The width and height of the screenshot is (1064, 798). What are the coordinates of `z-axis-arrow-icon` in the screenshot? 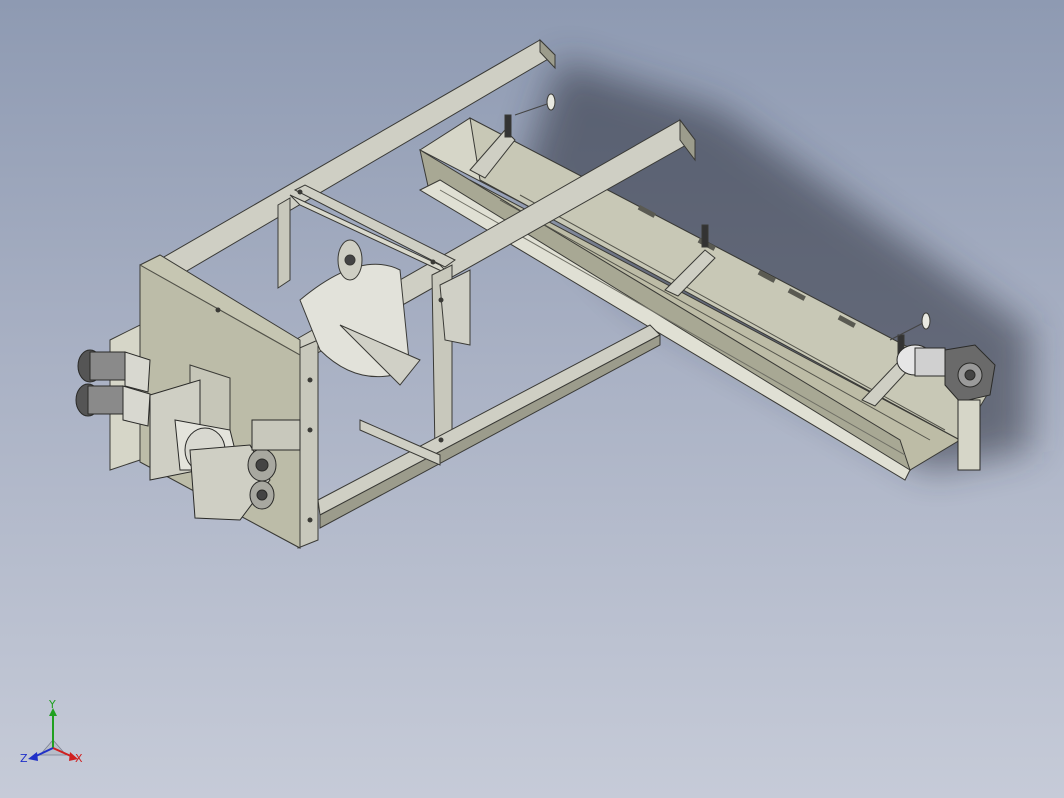 It's located at (33, 756).